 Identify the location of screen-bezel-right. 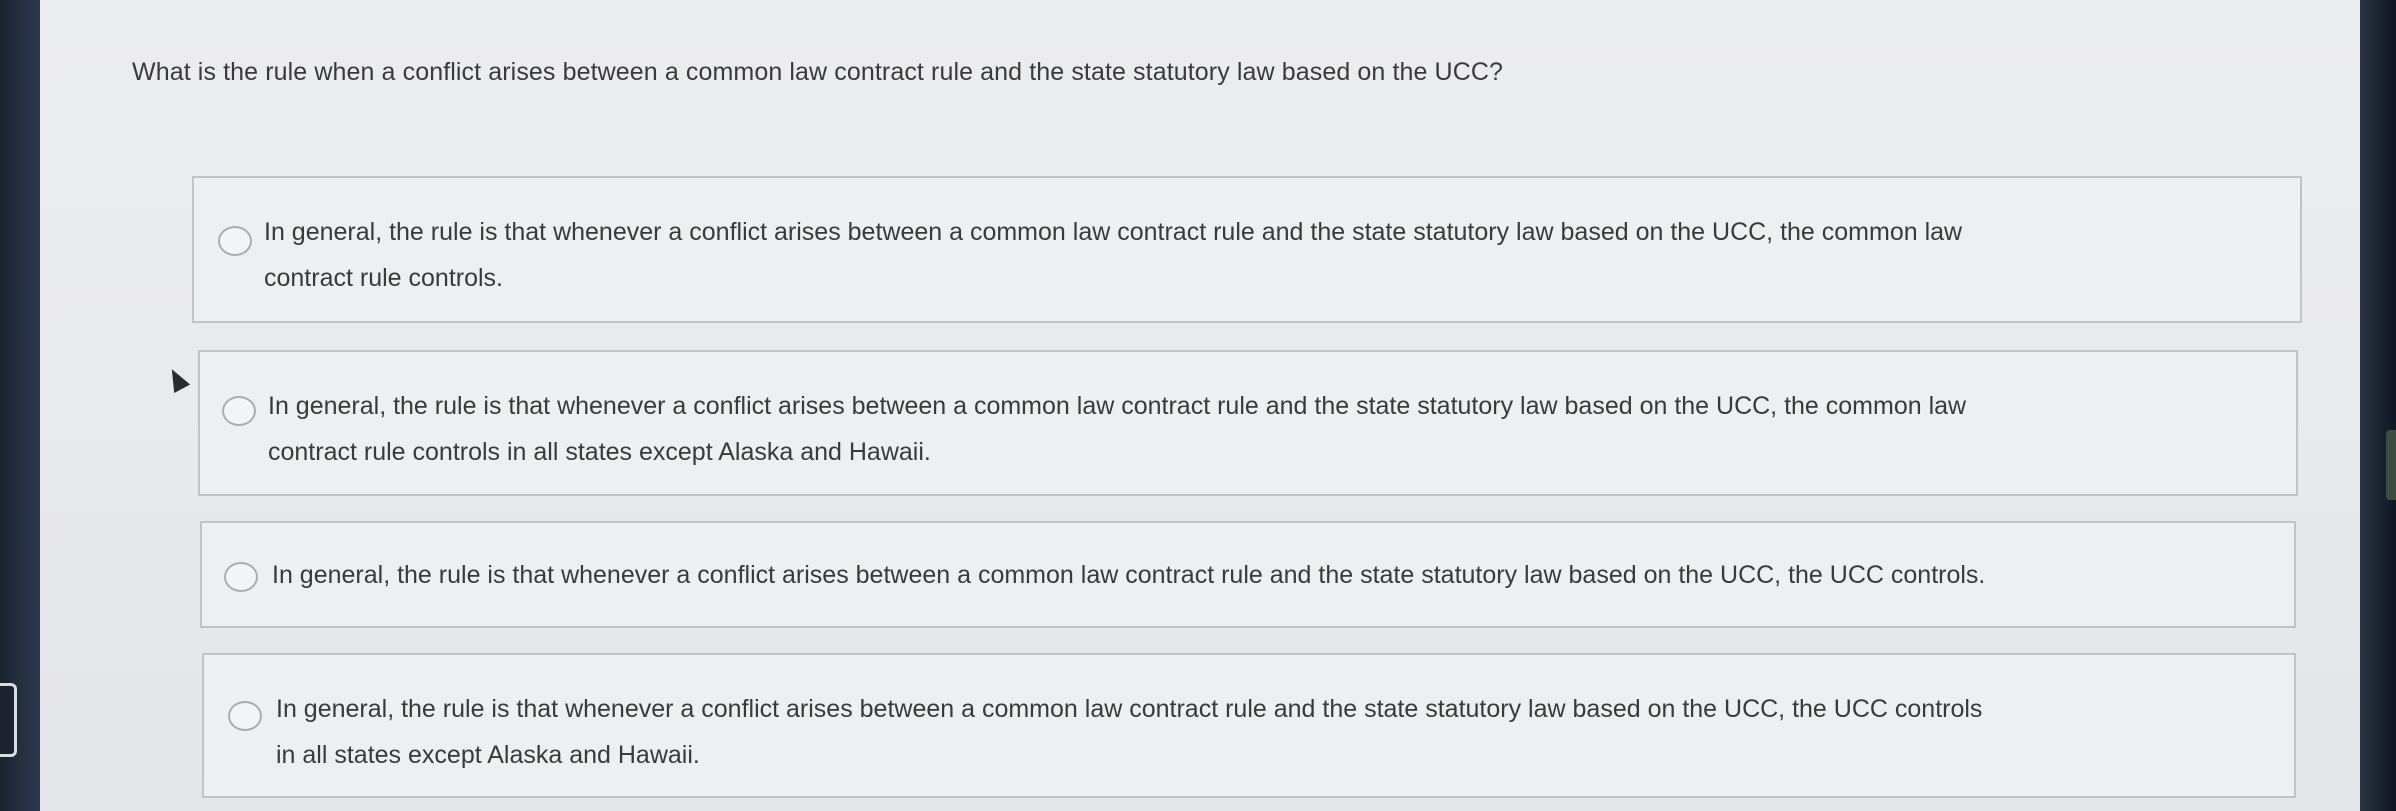
(2378, 405).